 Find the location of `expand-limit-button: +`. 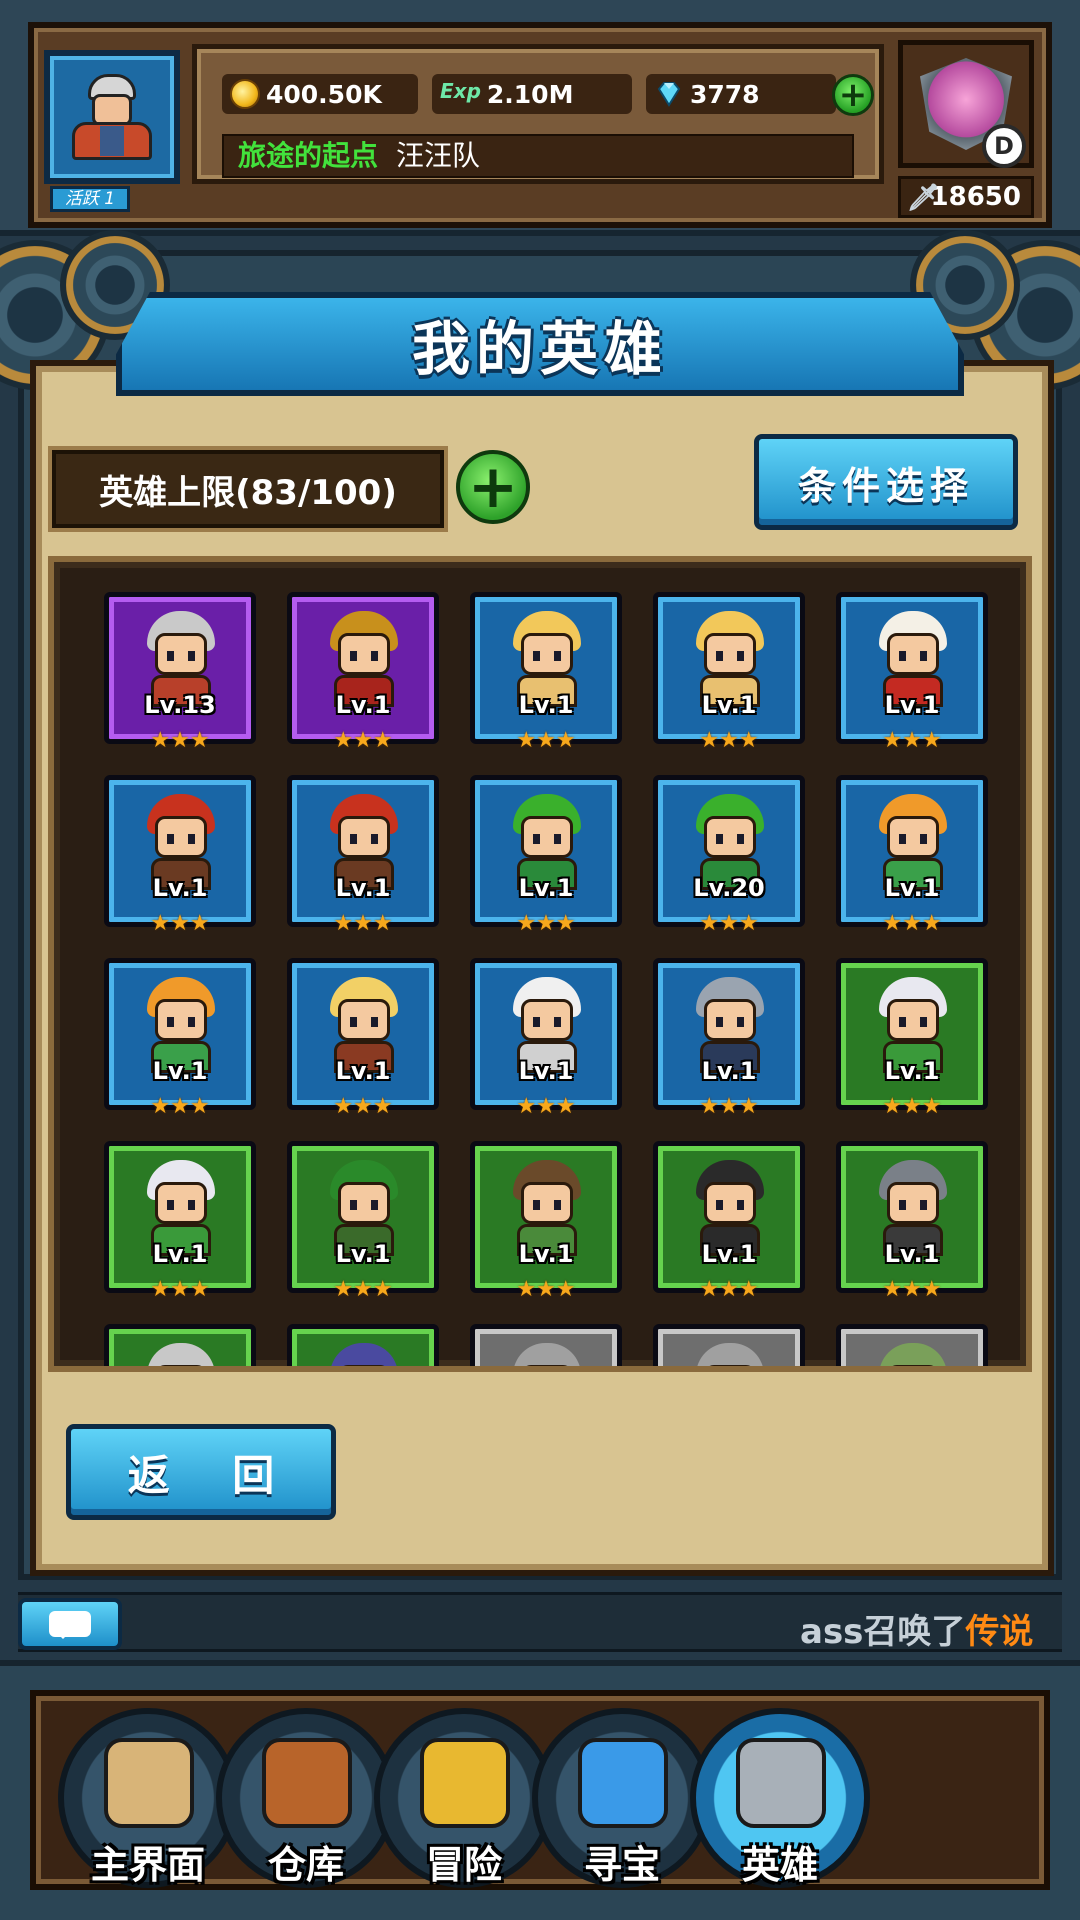

expand-limit-button: + is located at coordinates (493, 487).